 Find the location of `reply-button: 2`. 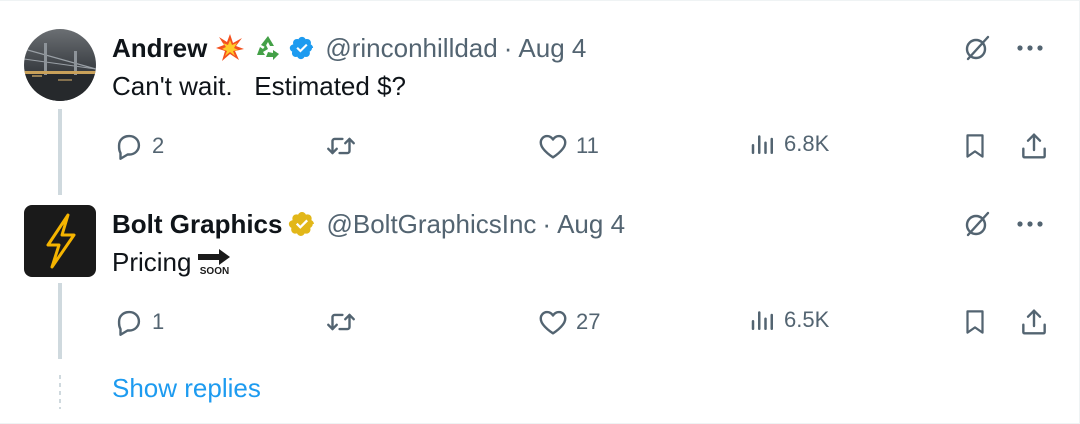

reply-button: 2 is located at coordinates (138, 146).